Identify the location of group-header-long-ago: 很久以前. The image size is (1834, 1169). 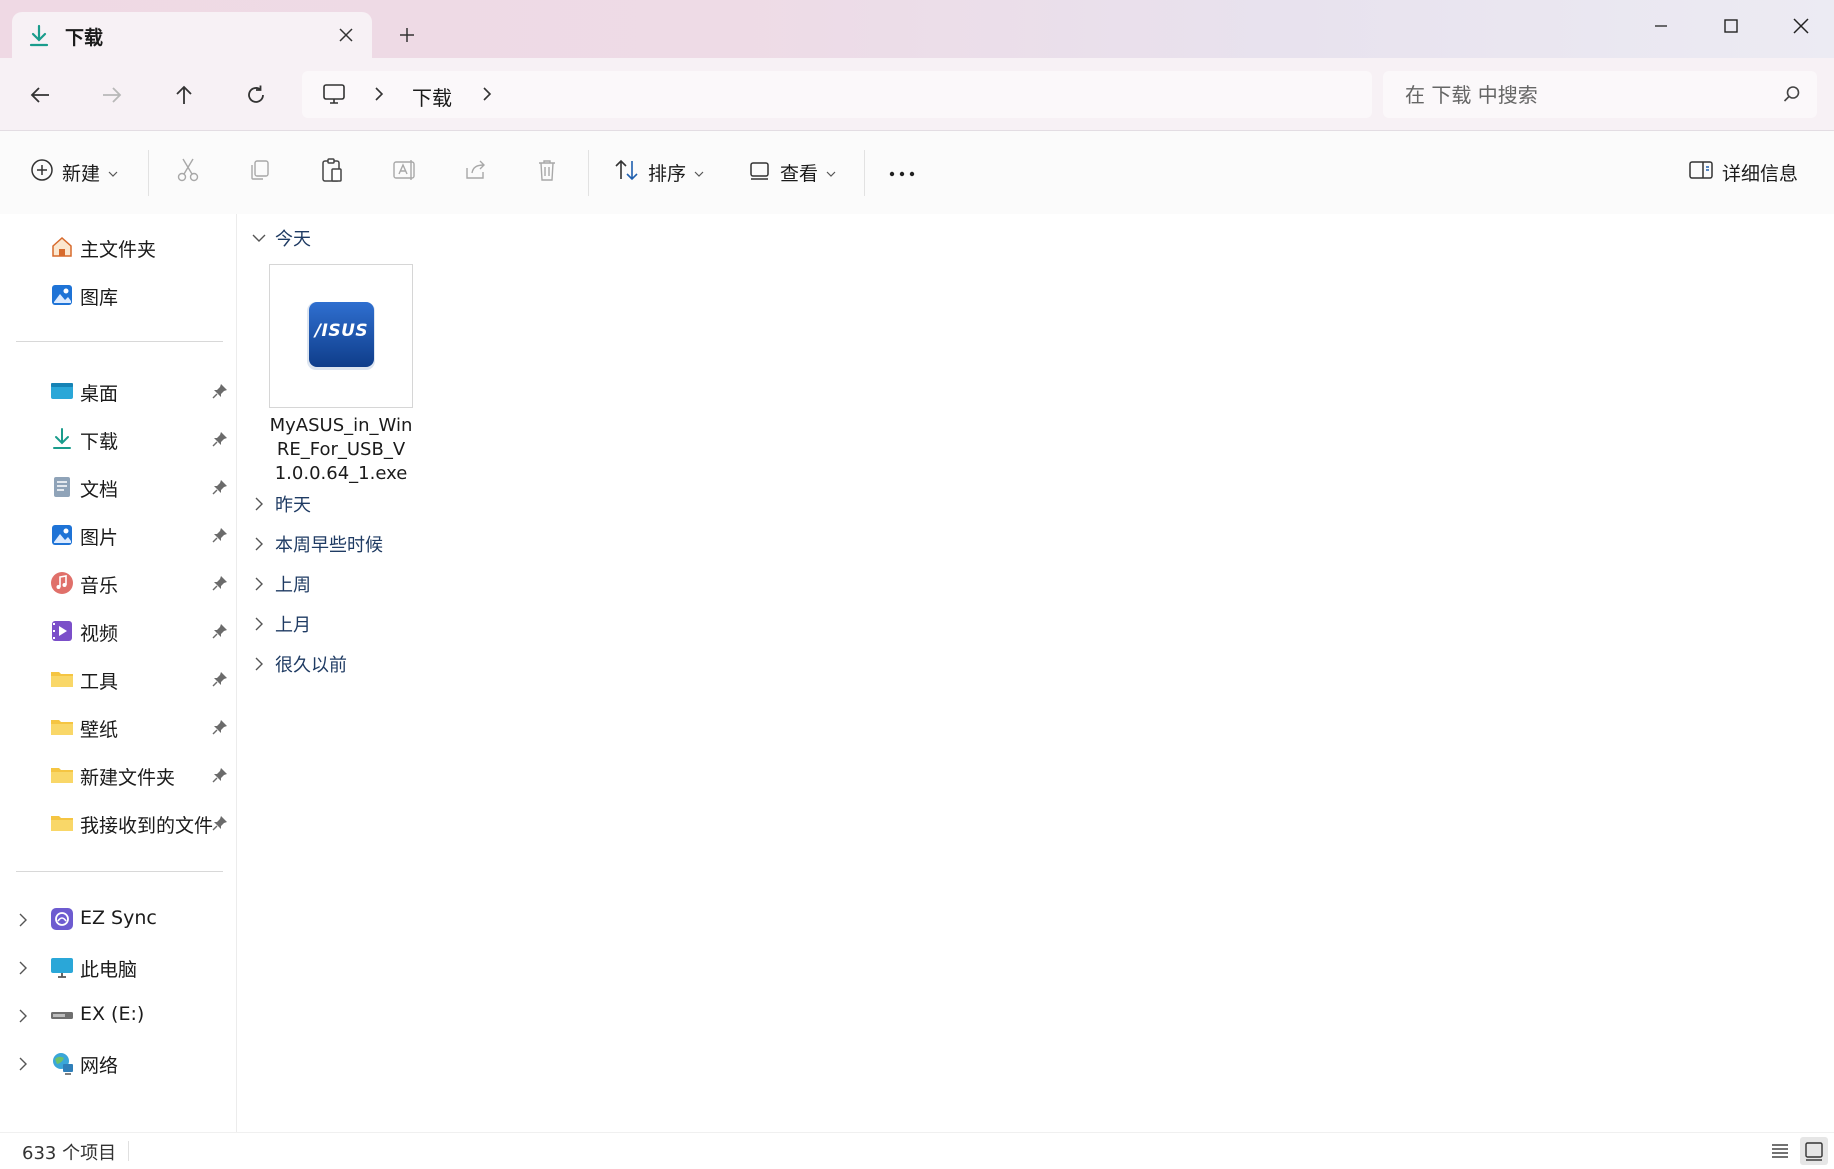
(298, 664).